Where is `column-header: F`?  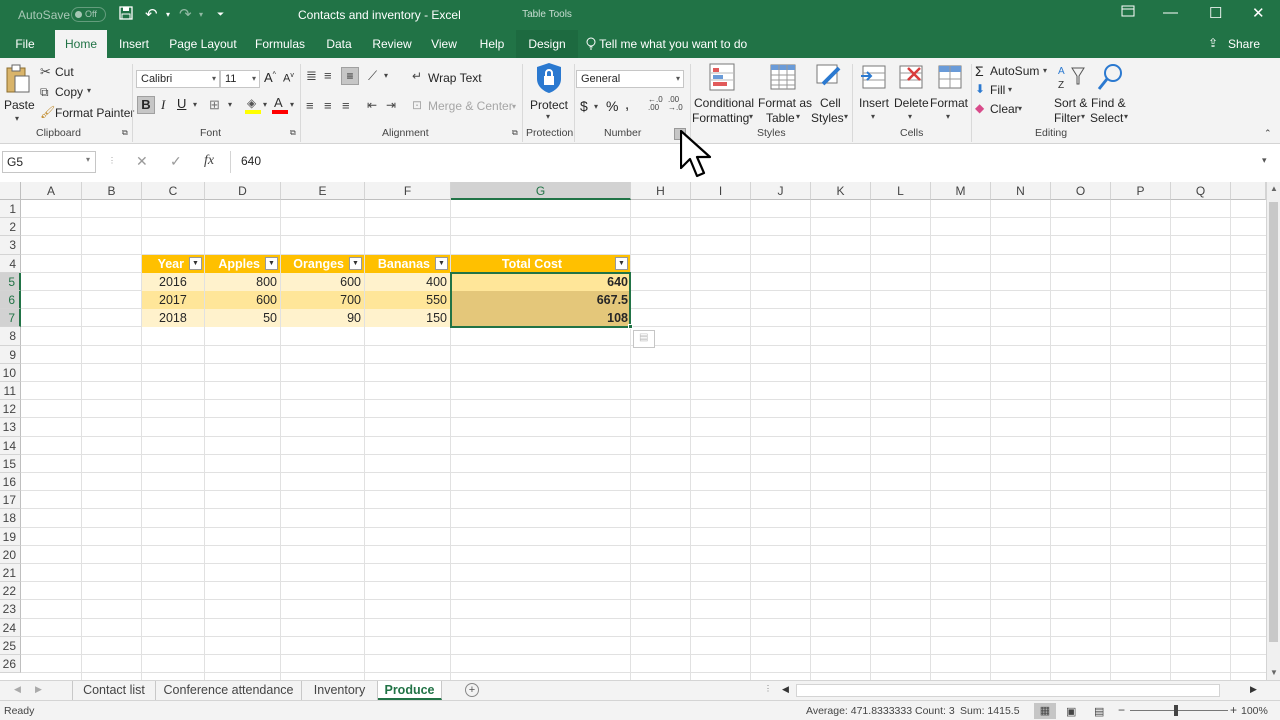 column-header: F is located at coordinates (408, 191).